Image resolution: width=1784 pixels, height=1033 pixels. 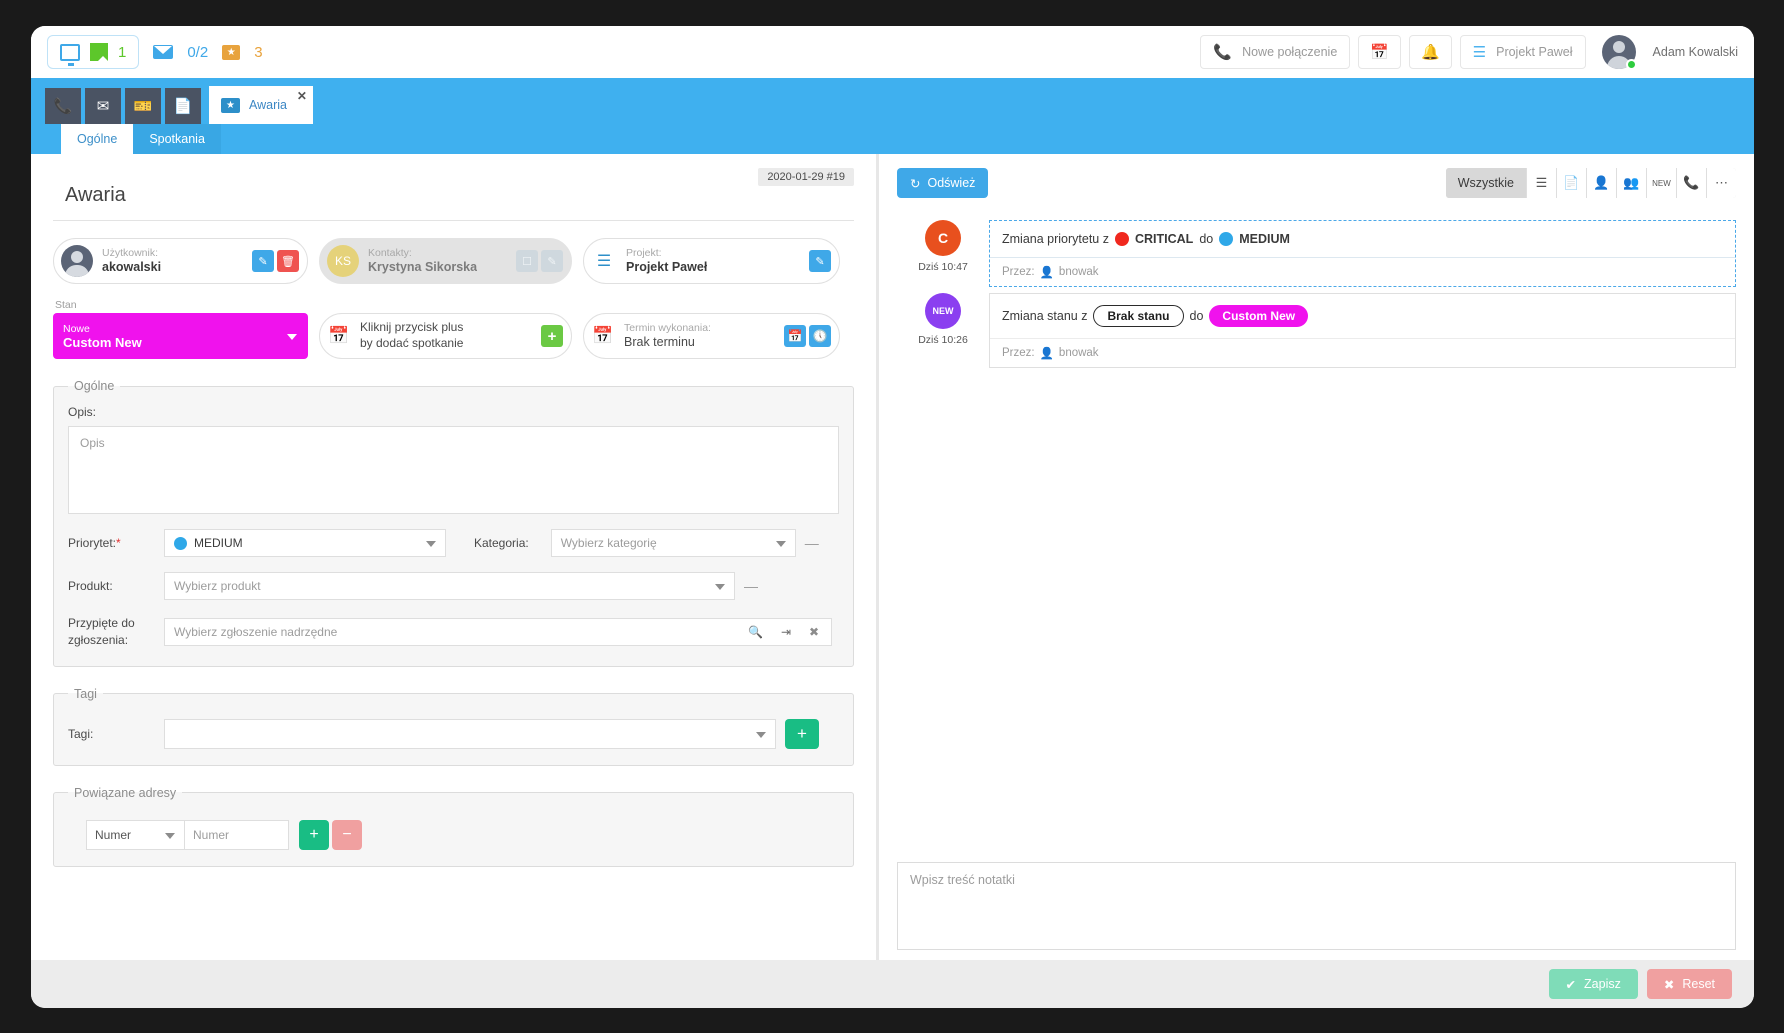 What do you see at coordinates (423, 266) in the screenshot?
I see `contact-card-value: Krystyna Sikorska` at bounding box center [423, 266].